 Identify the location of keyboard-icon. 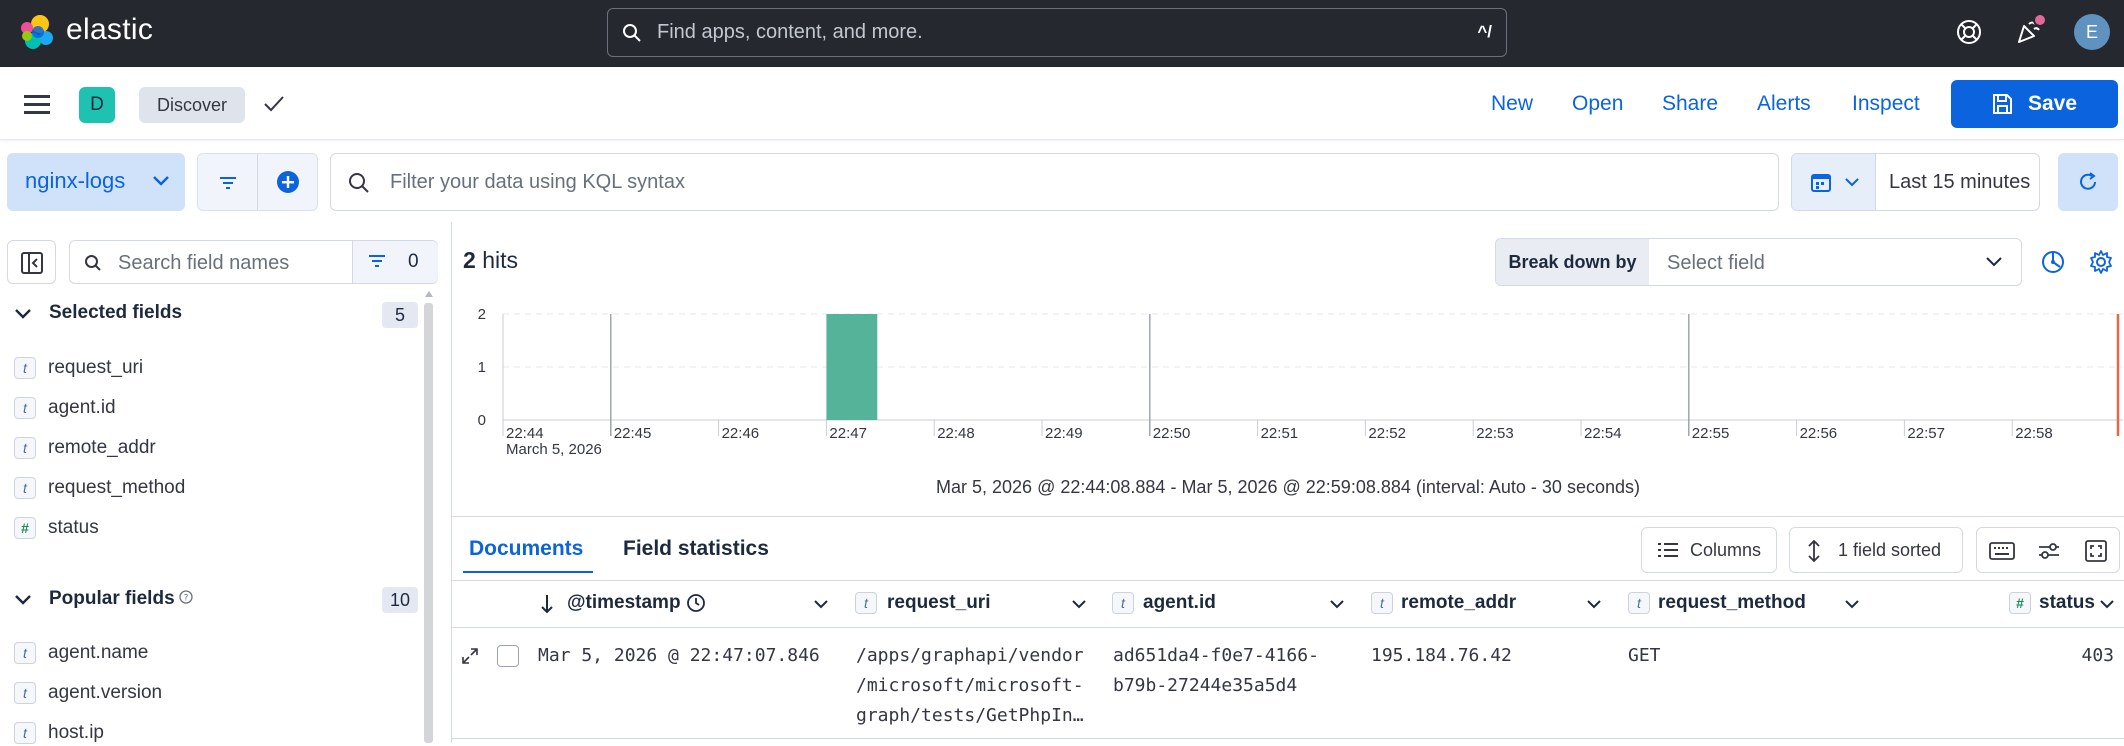
(2002, 551).